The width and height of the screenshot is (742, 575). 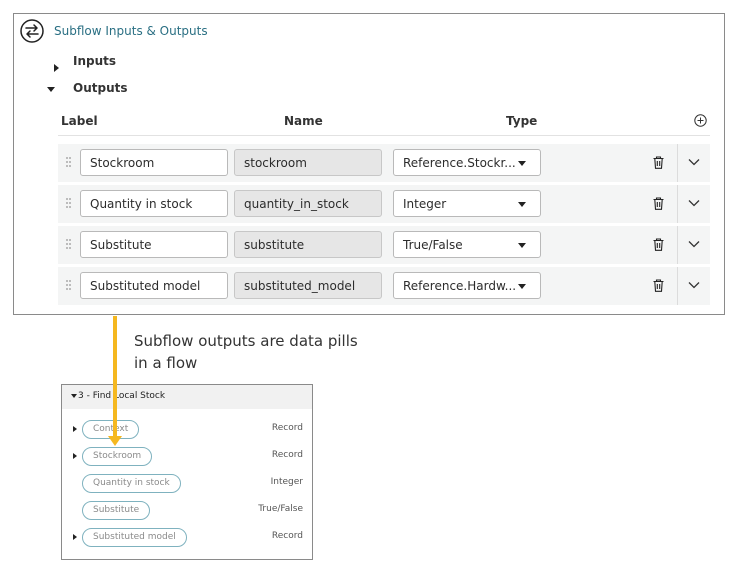 What do you see at coordinates (32, 31) in the screenshot?
I see `swap-arrows-icon` at bounding box center [32, 31].